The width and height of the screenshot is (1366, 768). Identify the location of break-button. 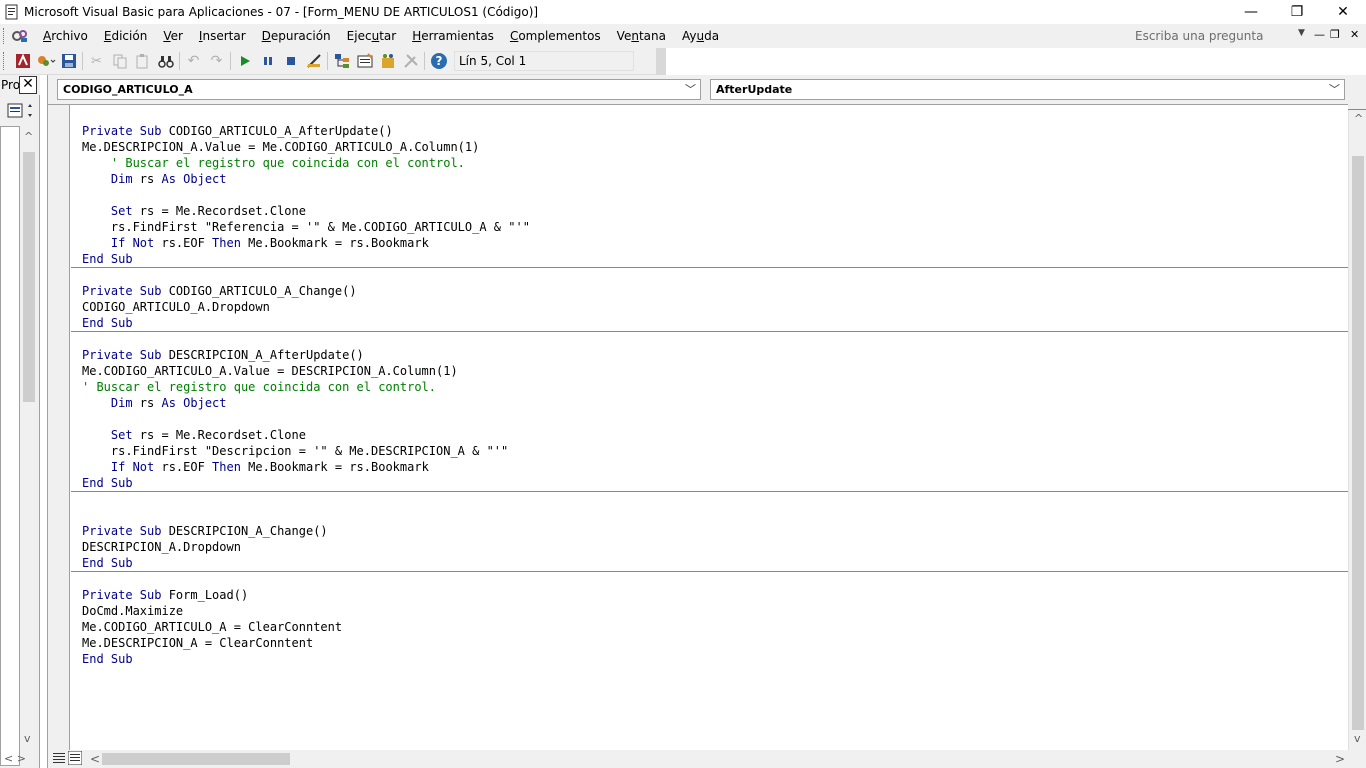
(267, 61).